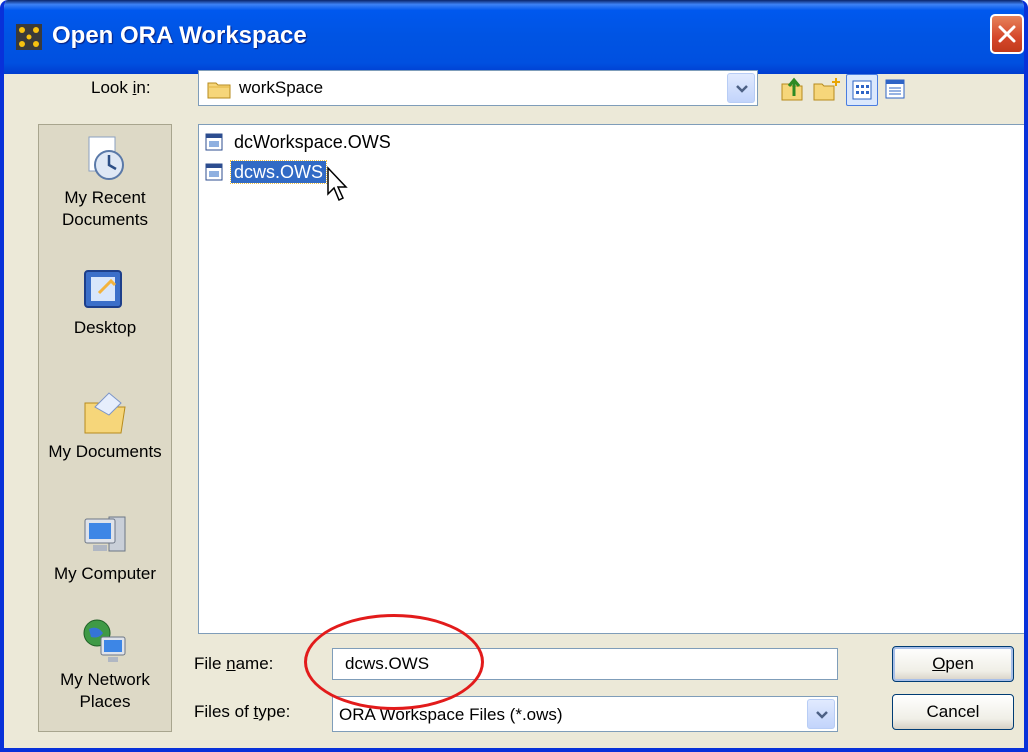 Image resolution: width=1028 pixels, height=752 pixels. Describe the element at coordinates (105, 183) in the screenshot. I see `place-recent-documents: My Recent Documents` at that location.